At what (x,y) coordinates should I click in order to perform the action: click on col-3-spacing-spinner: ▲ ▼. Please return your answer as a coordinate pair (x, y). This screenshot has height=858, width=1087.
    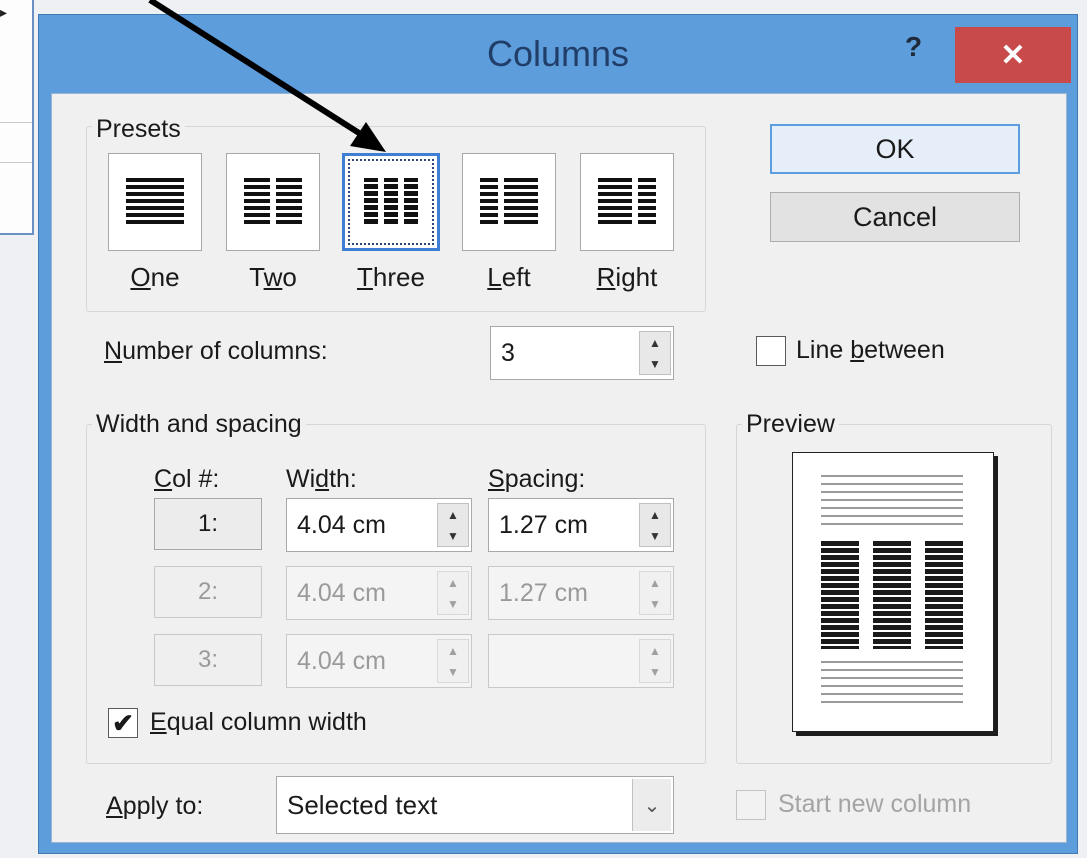
    Looking at the image, I should click on (581, 661).